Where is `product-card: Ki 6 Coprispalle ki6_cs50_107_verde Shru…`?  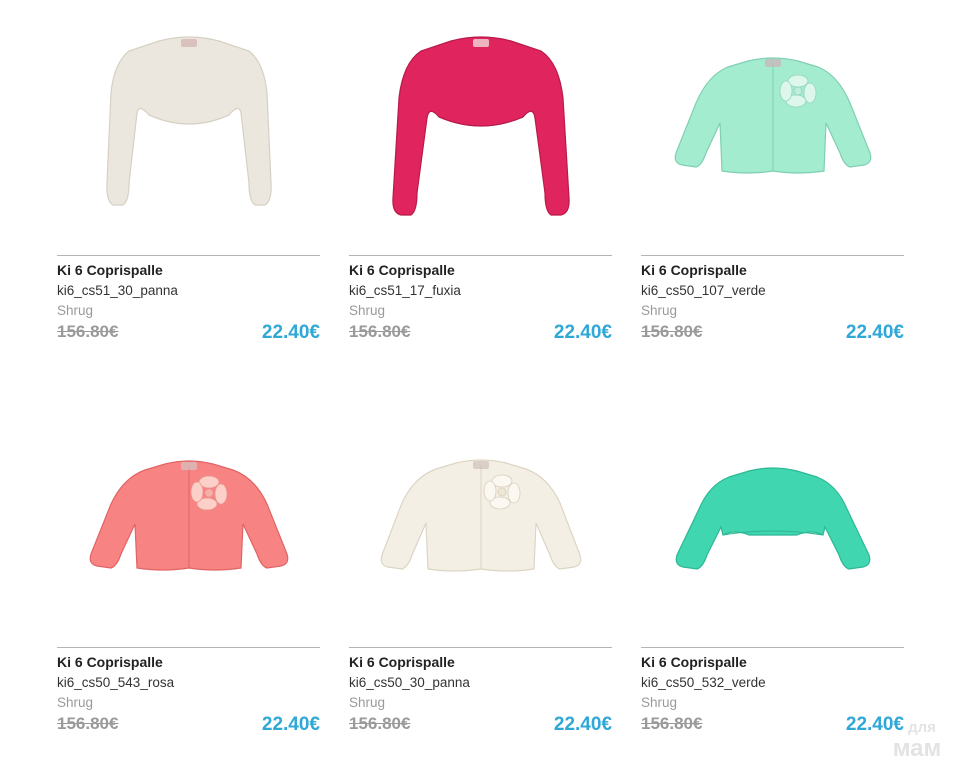 product-card: Ki 6 Coprispalle ki6_cs50_107_verde Shru… is located at coordinates (772, 196).